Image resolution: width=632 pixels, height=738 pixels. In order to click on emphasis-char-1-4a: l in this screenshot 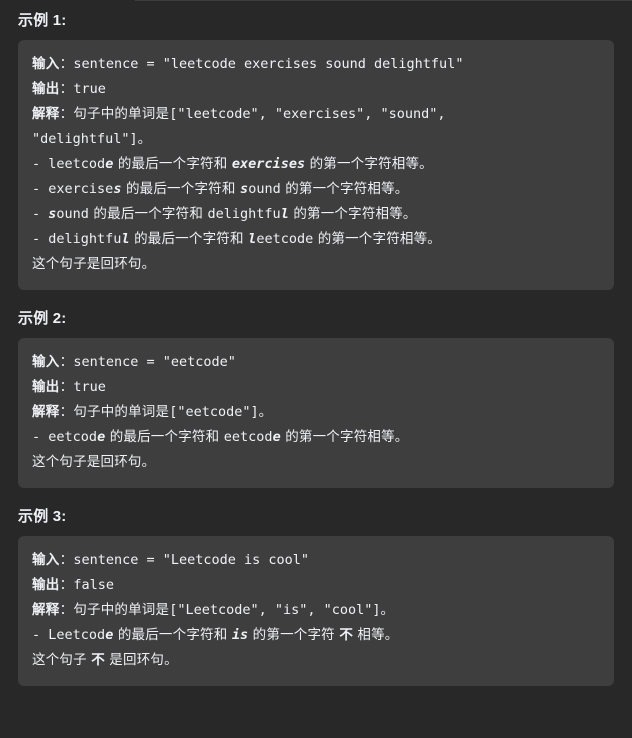, I will do `click(125, 239)`.